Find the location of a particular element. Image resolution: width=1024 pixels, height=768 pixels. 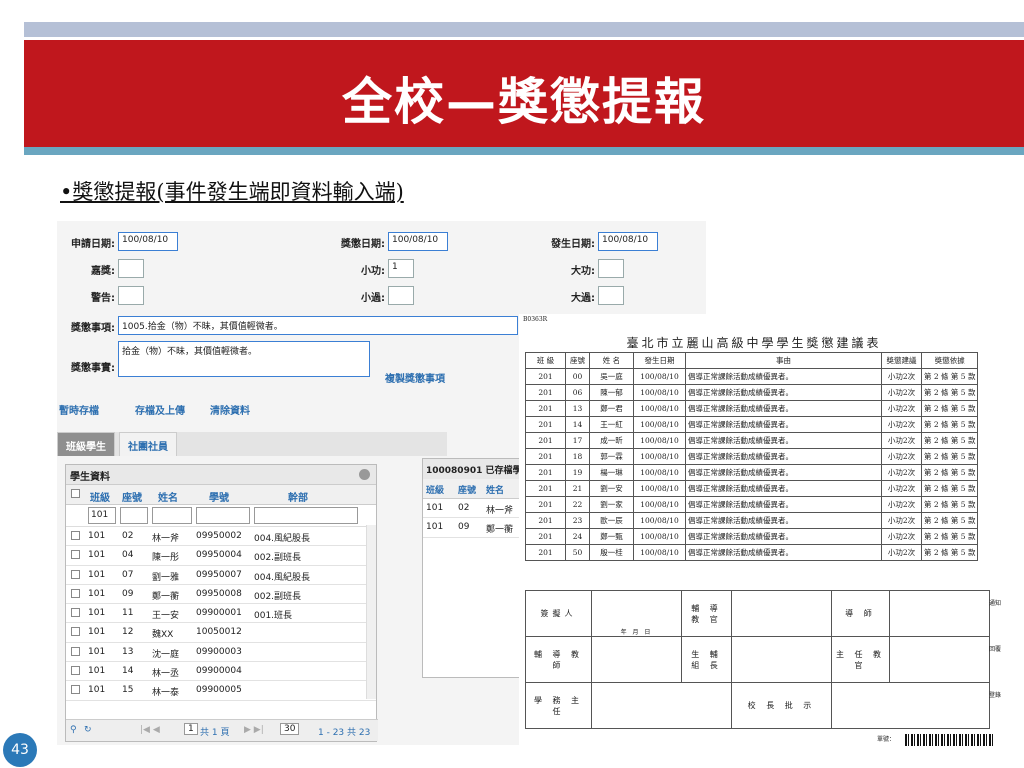

tab-club-members: 社團社員 is located at coordinates (148, 444).